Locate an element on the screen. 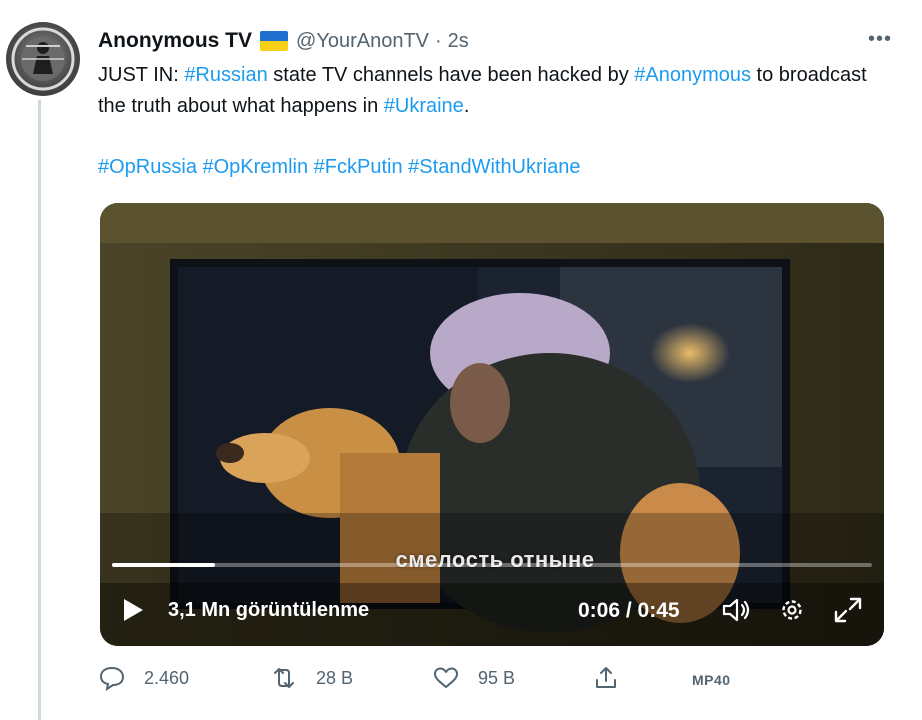 The width and height of the screenshot is (922, 720). like-button: 95 B is located at coordinates (473, 678).